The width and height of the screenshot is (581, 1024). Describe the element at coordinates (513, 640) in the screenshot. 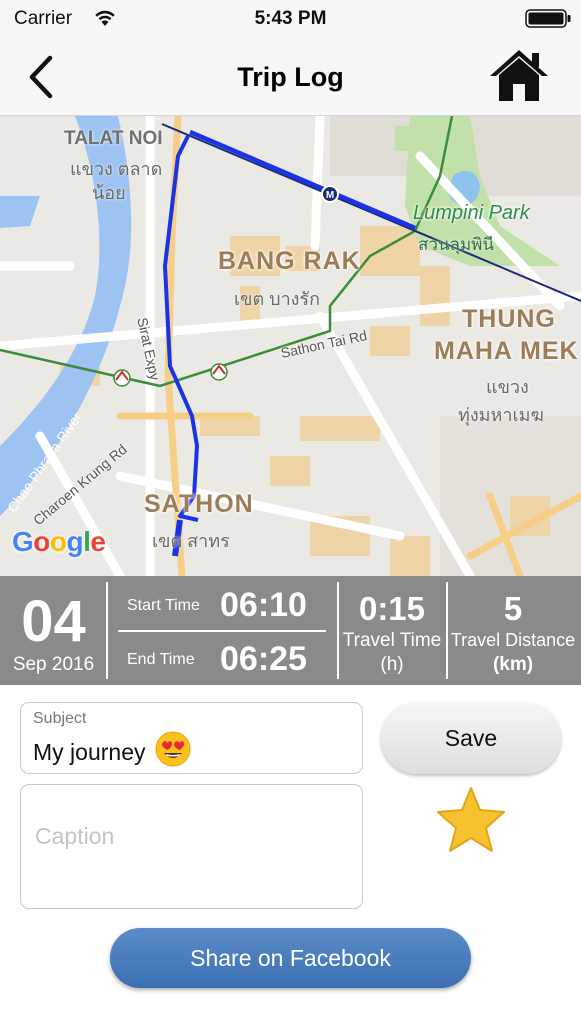

I see `travel-distance-label: Travel Distance` at that location.